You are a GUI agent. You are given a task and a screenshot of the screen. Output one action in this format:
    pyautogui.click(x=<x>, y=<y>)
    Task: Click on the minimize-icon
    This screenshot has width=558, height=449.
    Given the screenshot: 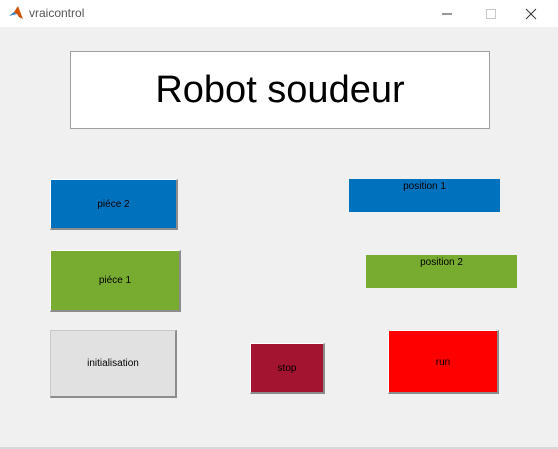 What is the action you would take?
    pyautogui.click(x=447, y=13)
    